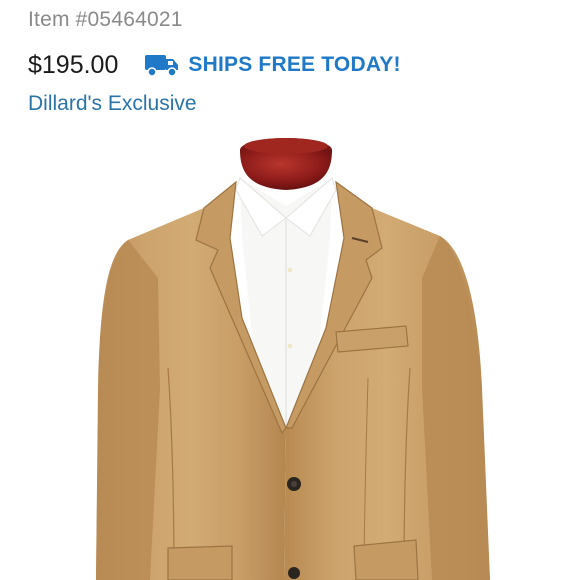 This screenshot has height=580, width=580. I want to click on mannequin-neck, so click(286, 164).